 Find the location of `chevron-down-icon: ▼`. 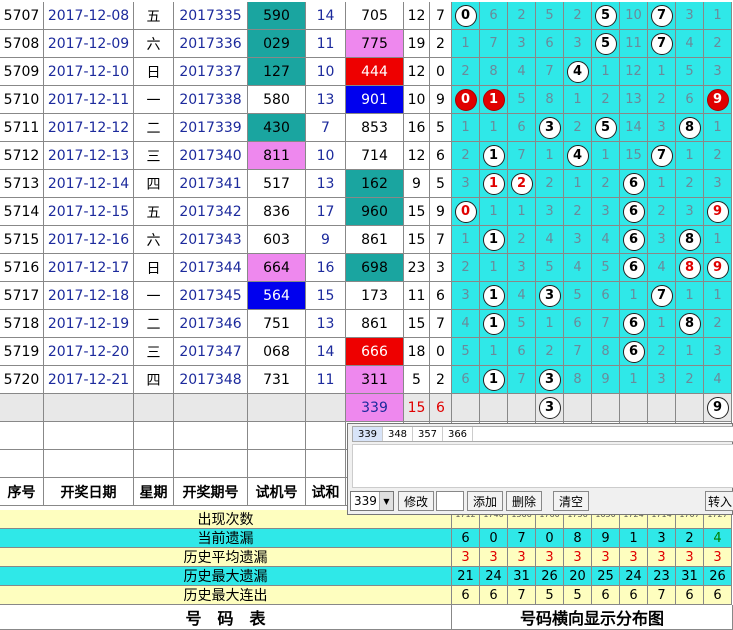

chevron-down-icon: ▼ is located at coordinates (386, 501).